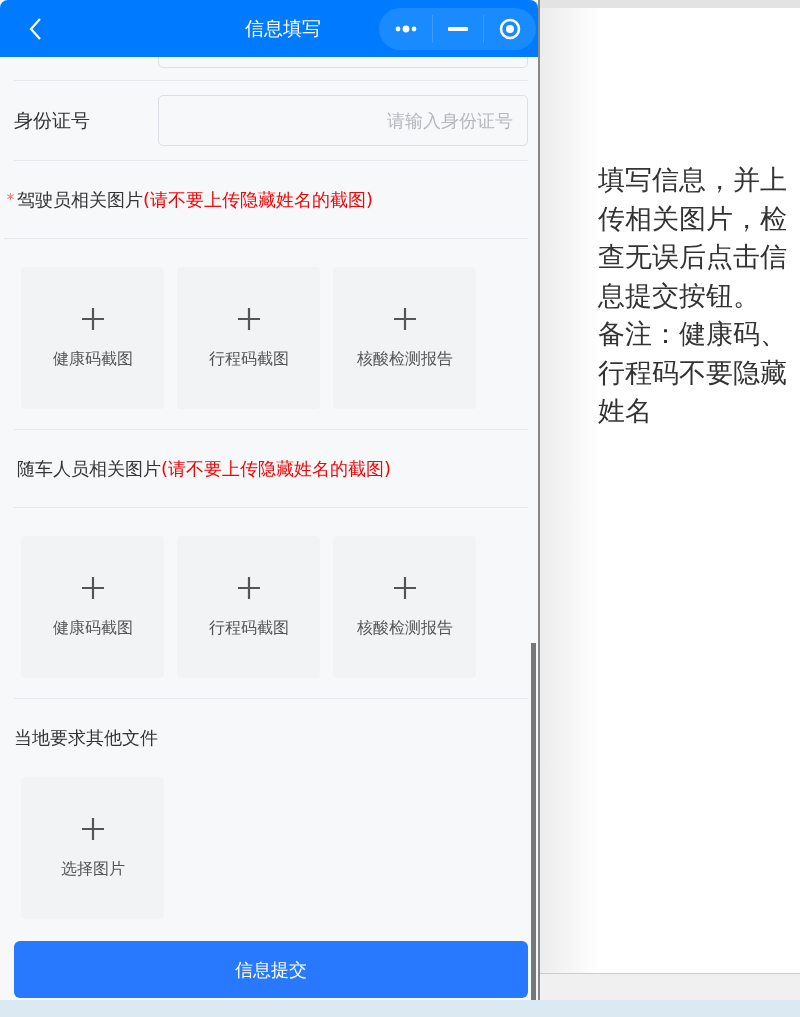  What do you see at coordinates (52, 120) in the screenshot?
I see `field-label: 身份证号` at bounding box center [52, 120].